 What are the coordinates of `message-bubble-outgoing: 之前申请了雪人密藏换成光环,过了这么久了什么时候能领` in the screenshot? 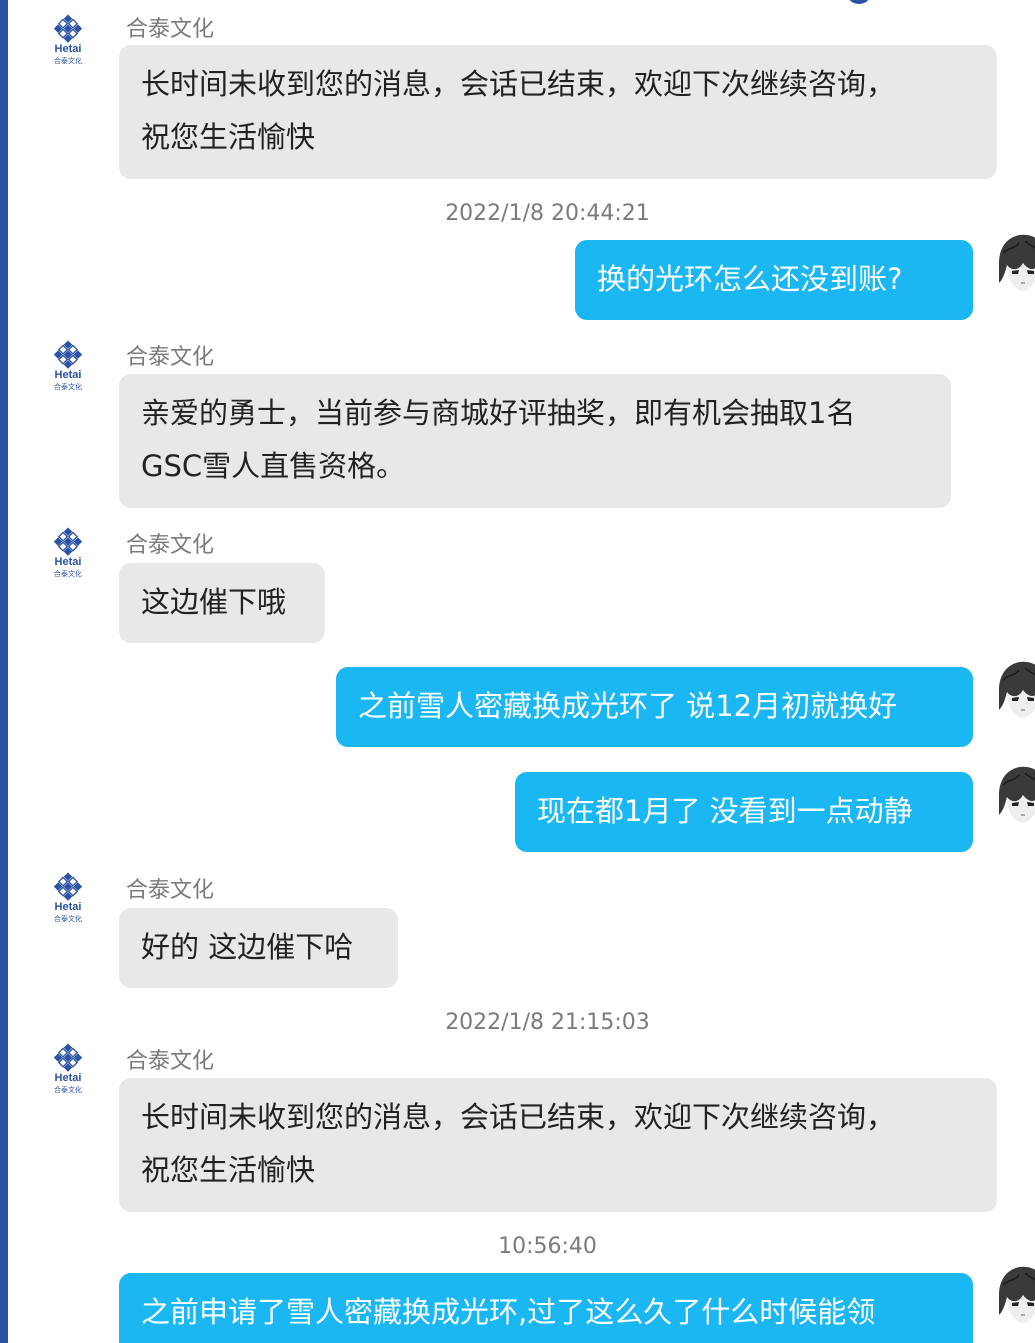 It's located at (546, 1308).